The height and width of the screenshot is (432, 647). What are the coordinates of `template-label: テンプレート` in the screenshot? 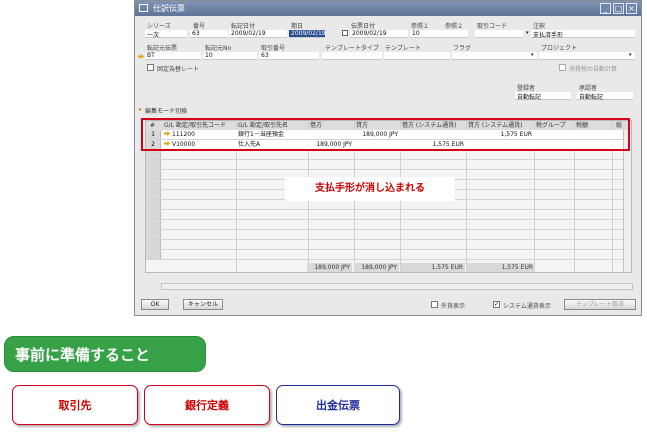 It's located at (403, 48).